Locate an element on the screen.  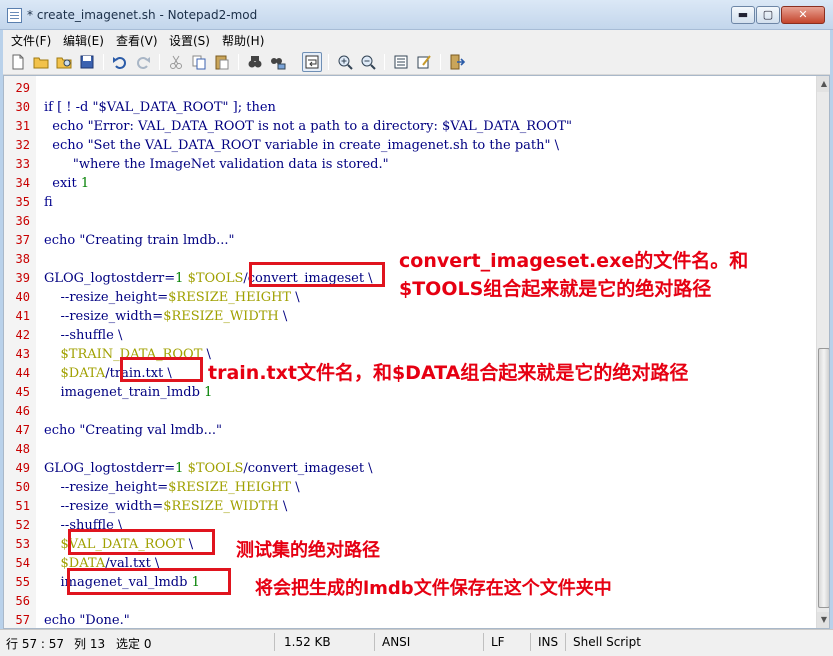
code-line: echo "Creating val lmdb..." is located at coordinates (133, 430).